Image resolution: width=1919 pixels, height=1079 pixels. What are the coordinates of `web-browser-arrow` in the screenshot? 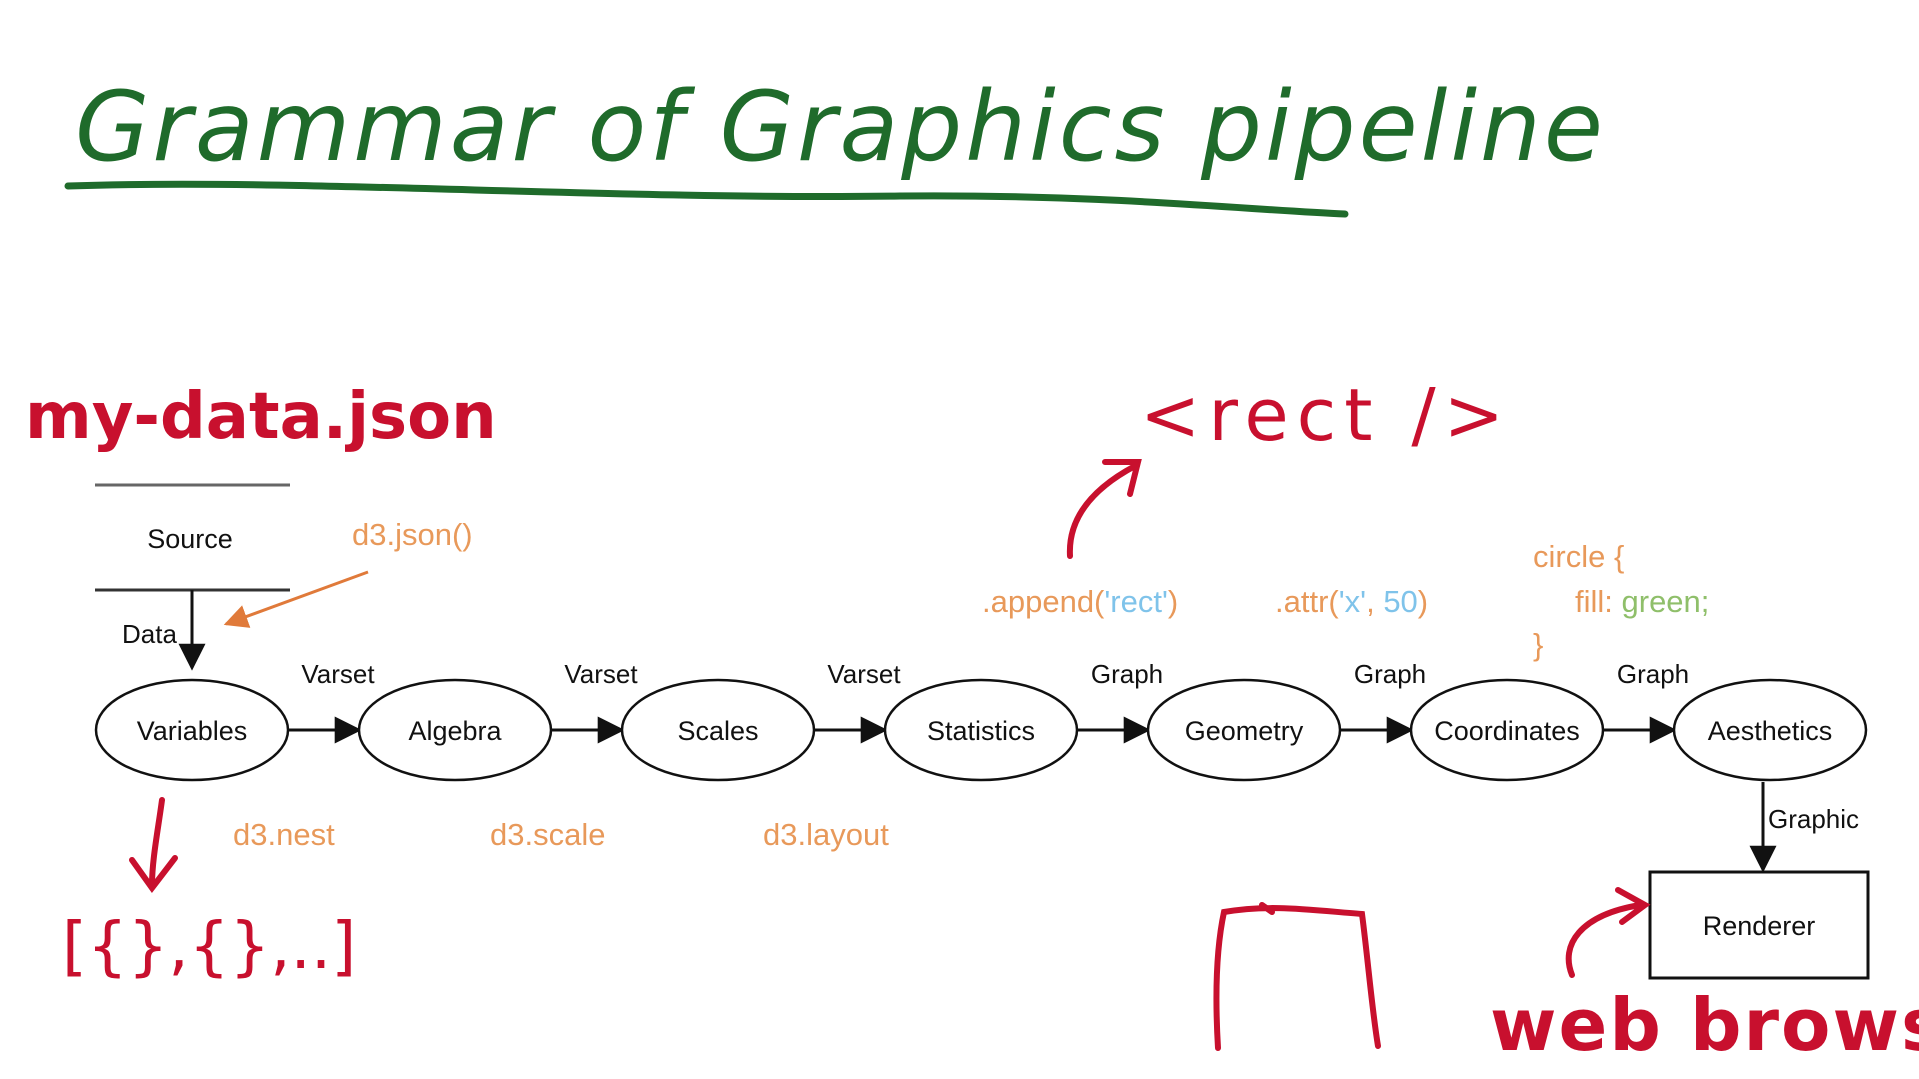 It's located at (1608, 932).